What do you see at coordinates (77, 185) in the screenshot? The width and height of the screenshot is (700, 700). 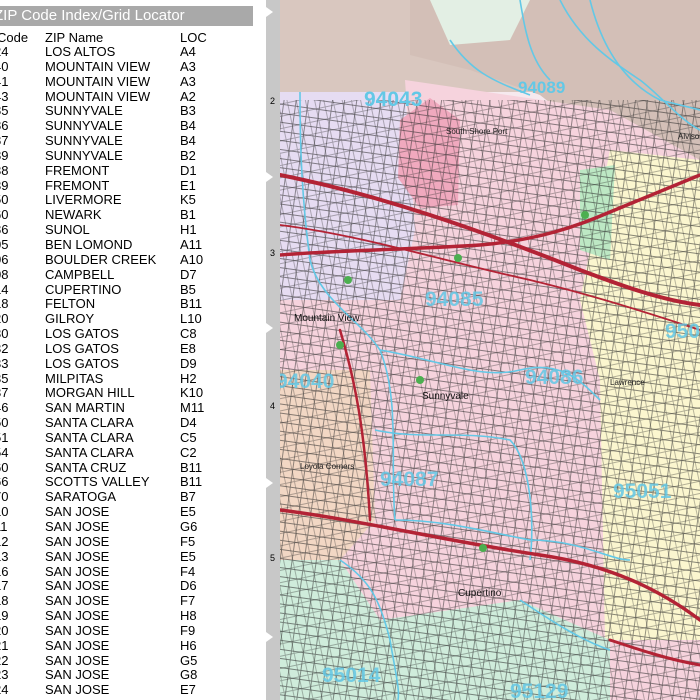 I see `index-zip-name: FREMONT` at bounding box center [77, 185].